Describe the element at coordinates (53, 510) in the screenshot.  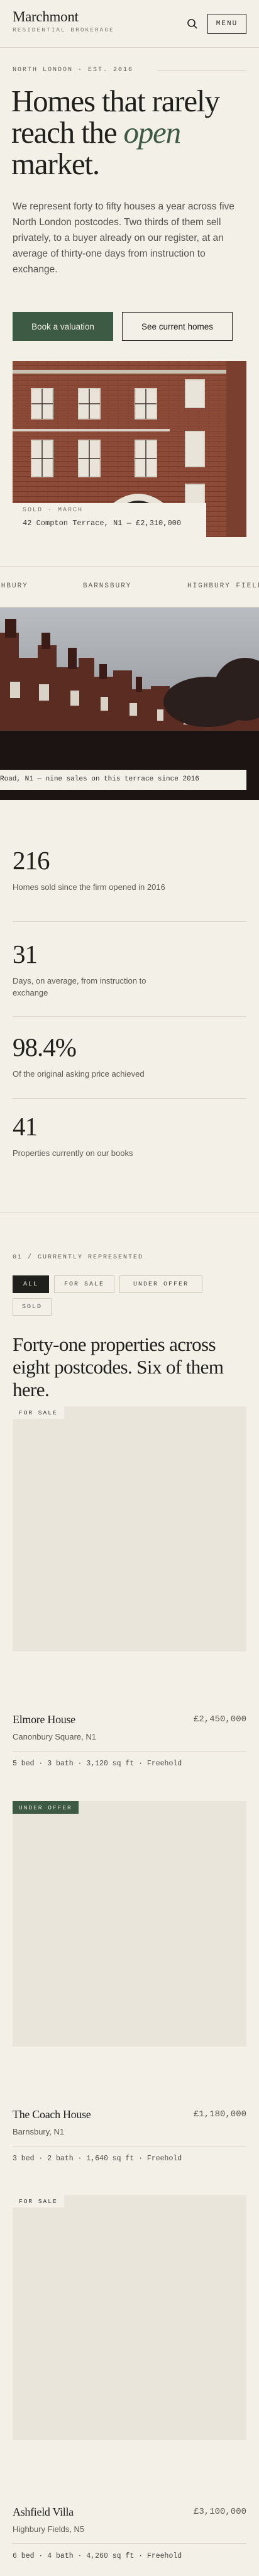
I see `sold-label: SOLD · MARCH` at that location.